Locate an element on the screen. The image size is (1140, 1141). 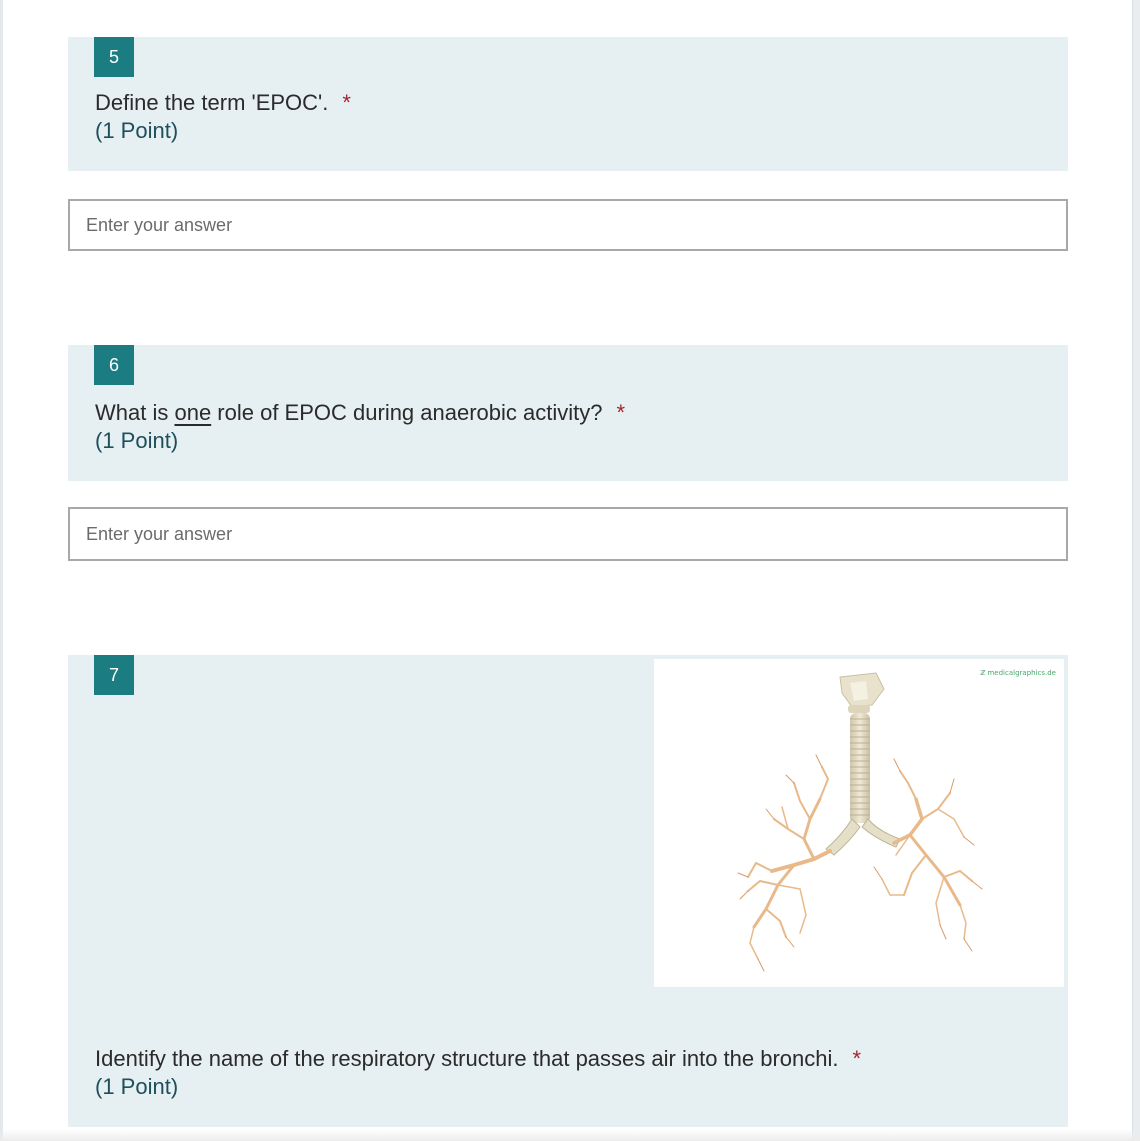
question-number-badge: 6 is located at coordinates (114, 365).